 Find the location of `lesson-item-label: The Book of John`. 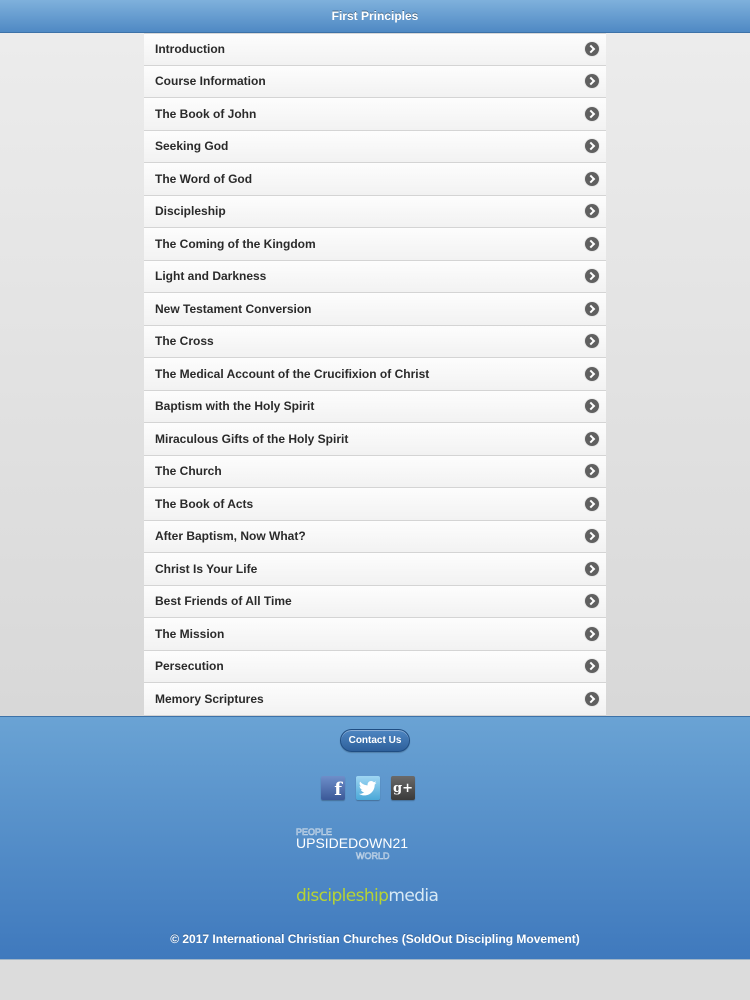

lesson-item-label: The Book of John is located at coordinates (206, 113).